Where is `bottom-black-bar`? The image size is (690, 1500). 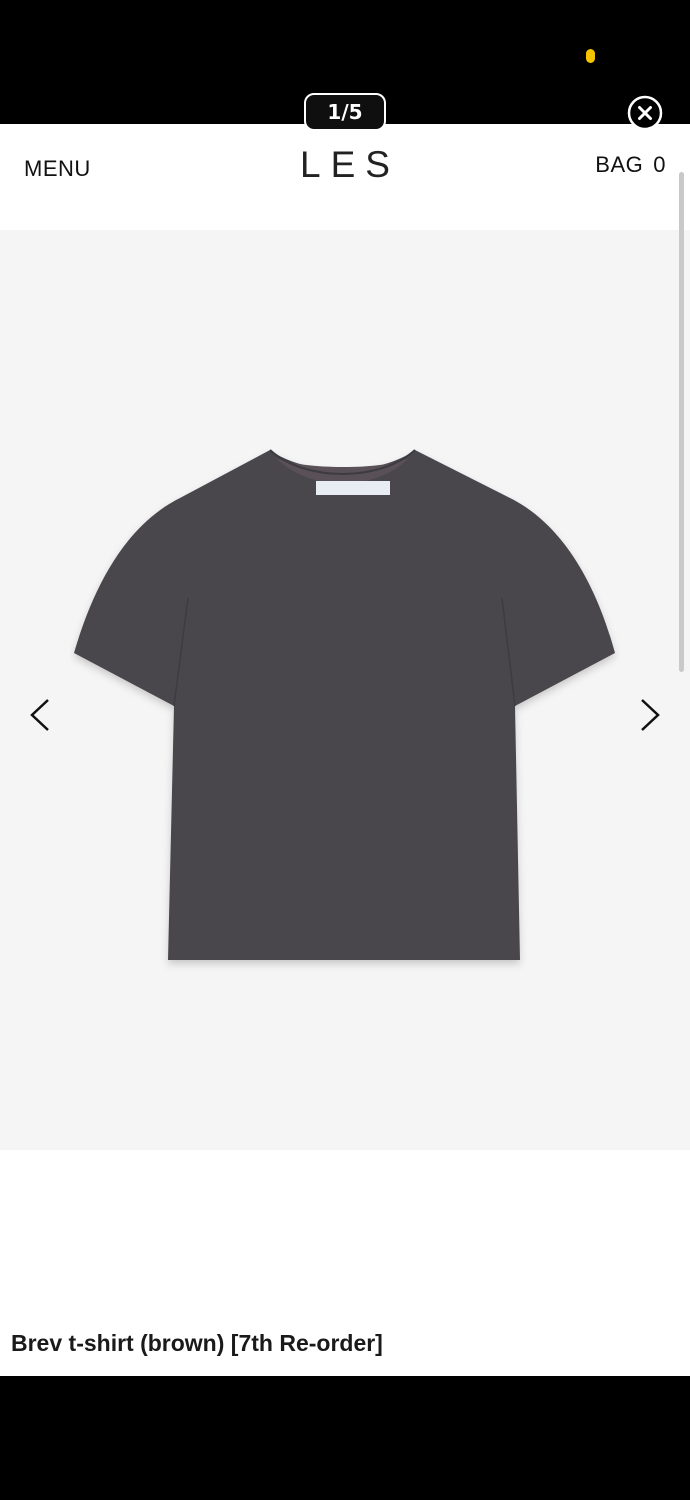 bottom-black-bar is located at coordinates (345, 1438).